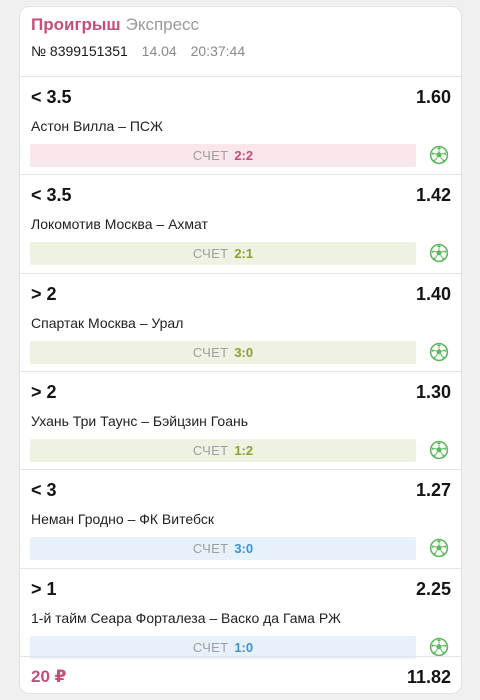 Image resolution: width=480 pixels, height=700 pixels. Describe the element at coordinates (433, 294) in the screenshot. I see `bet-odd: 1.40` at that location.